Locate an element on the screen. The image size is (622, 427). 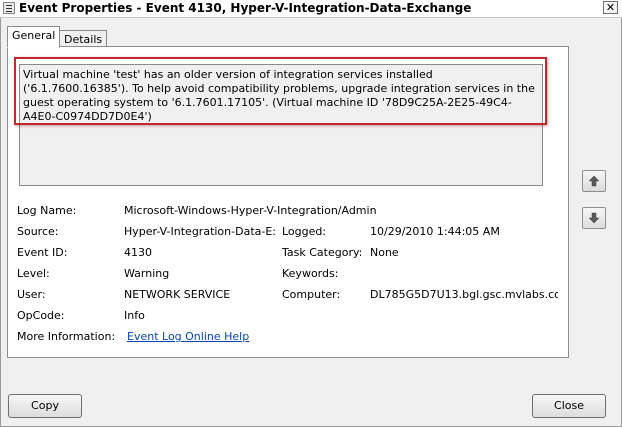
log-name-label: Log Name: is located at coordinates (47, 210).